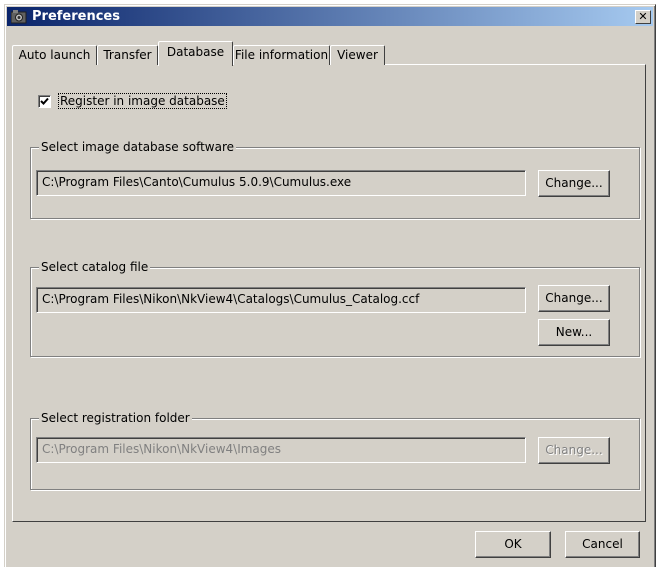 The image size is (660, 567). I want to click on folder-group-legend: Select registration folder, so click(115, 418).